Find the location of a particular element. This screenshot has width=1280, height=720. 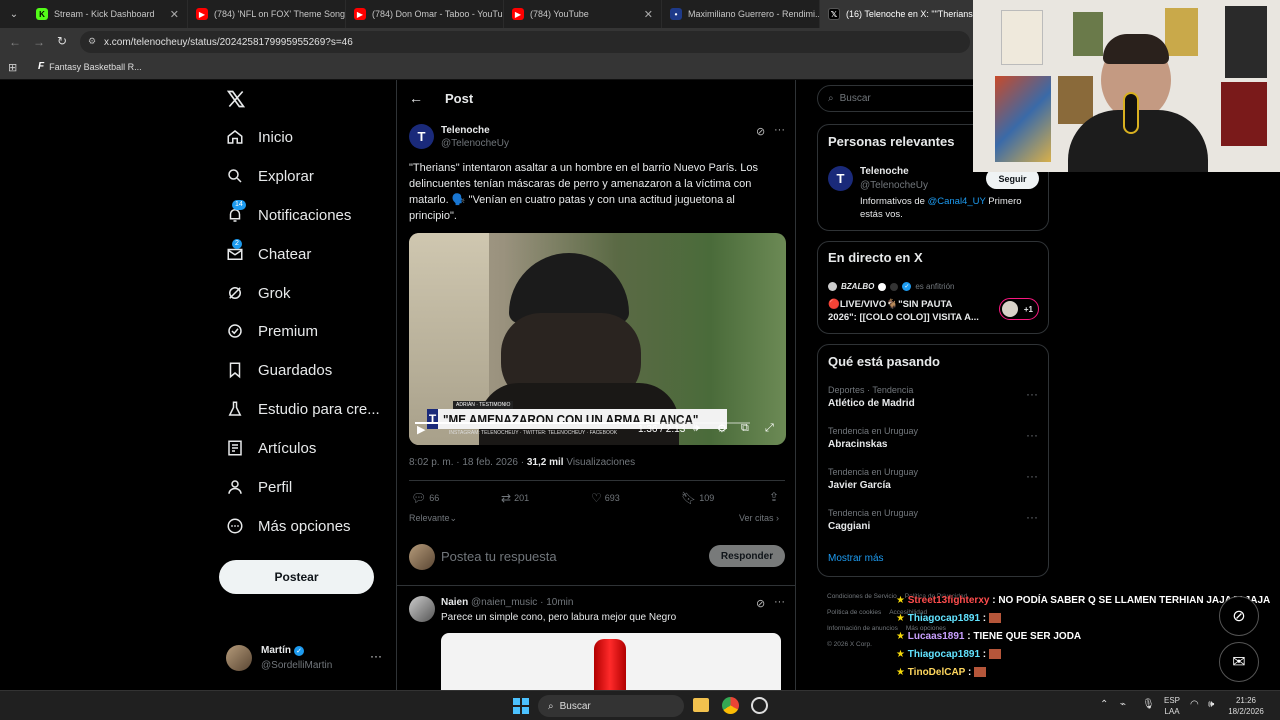

tab-x-telenoche: 𝕏(16) Telenoche en X: ""Therians...✕ is located at coordinates (897, 14).